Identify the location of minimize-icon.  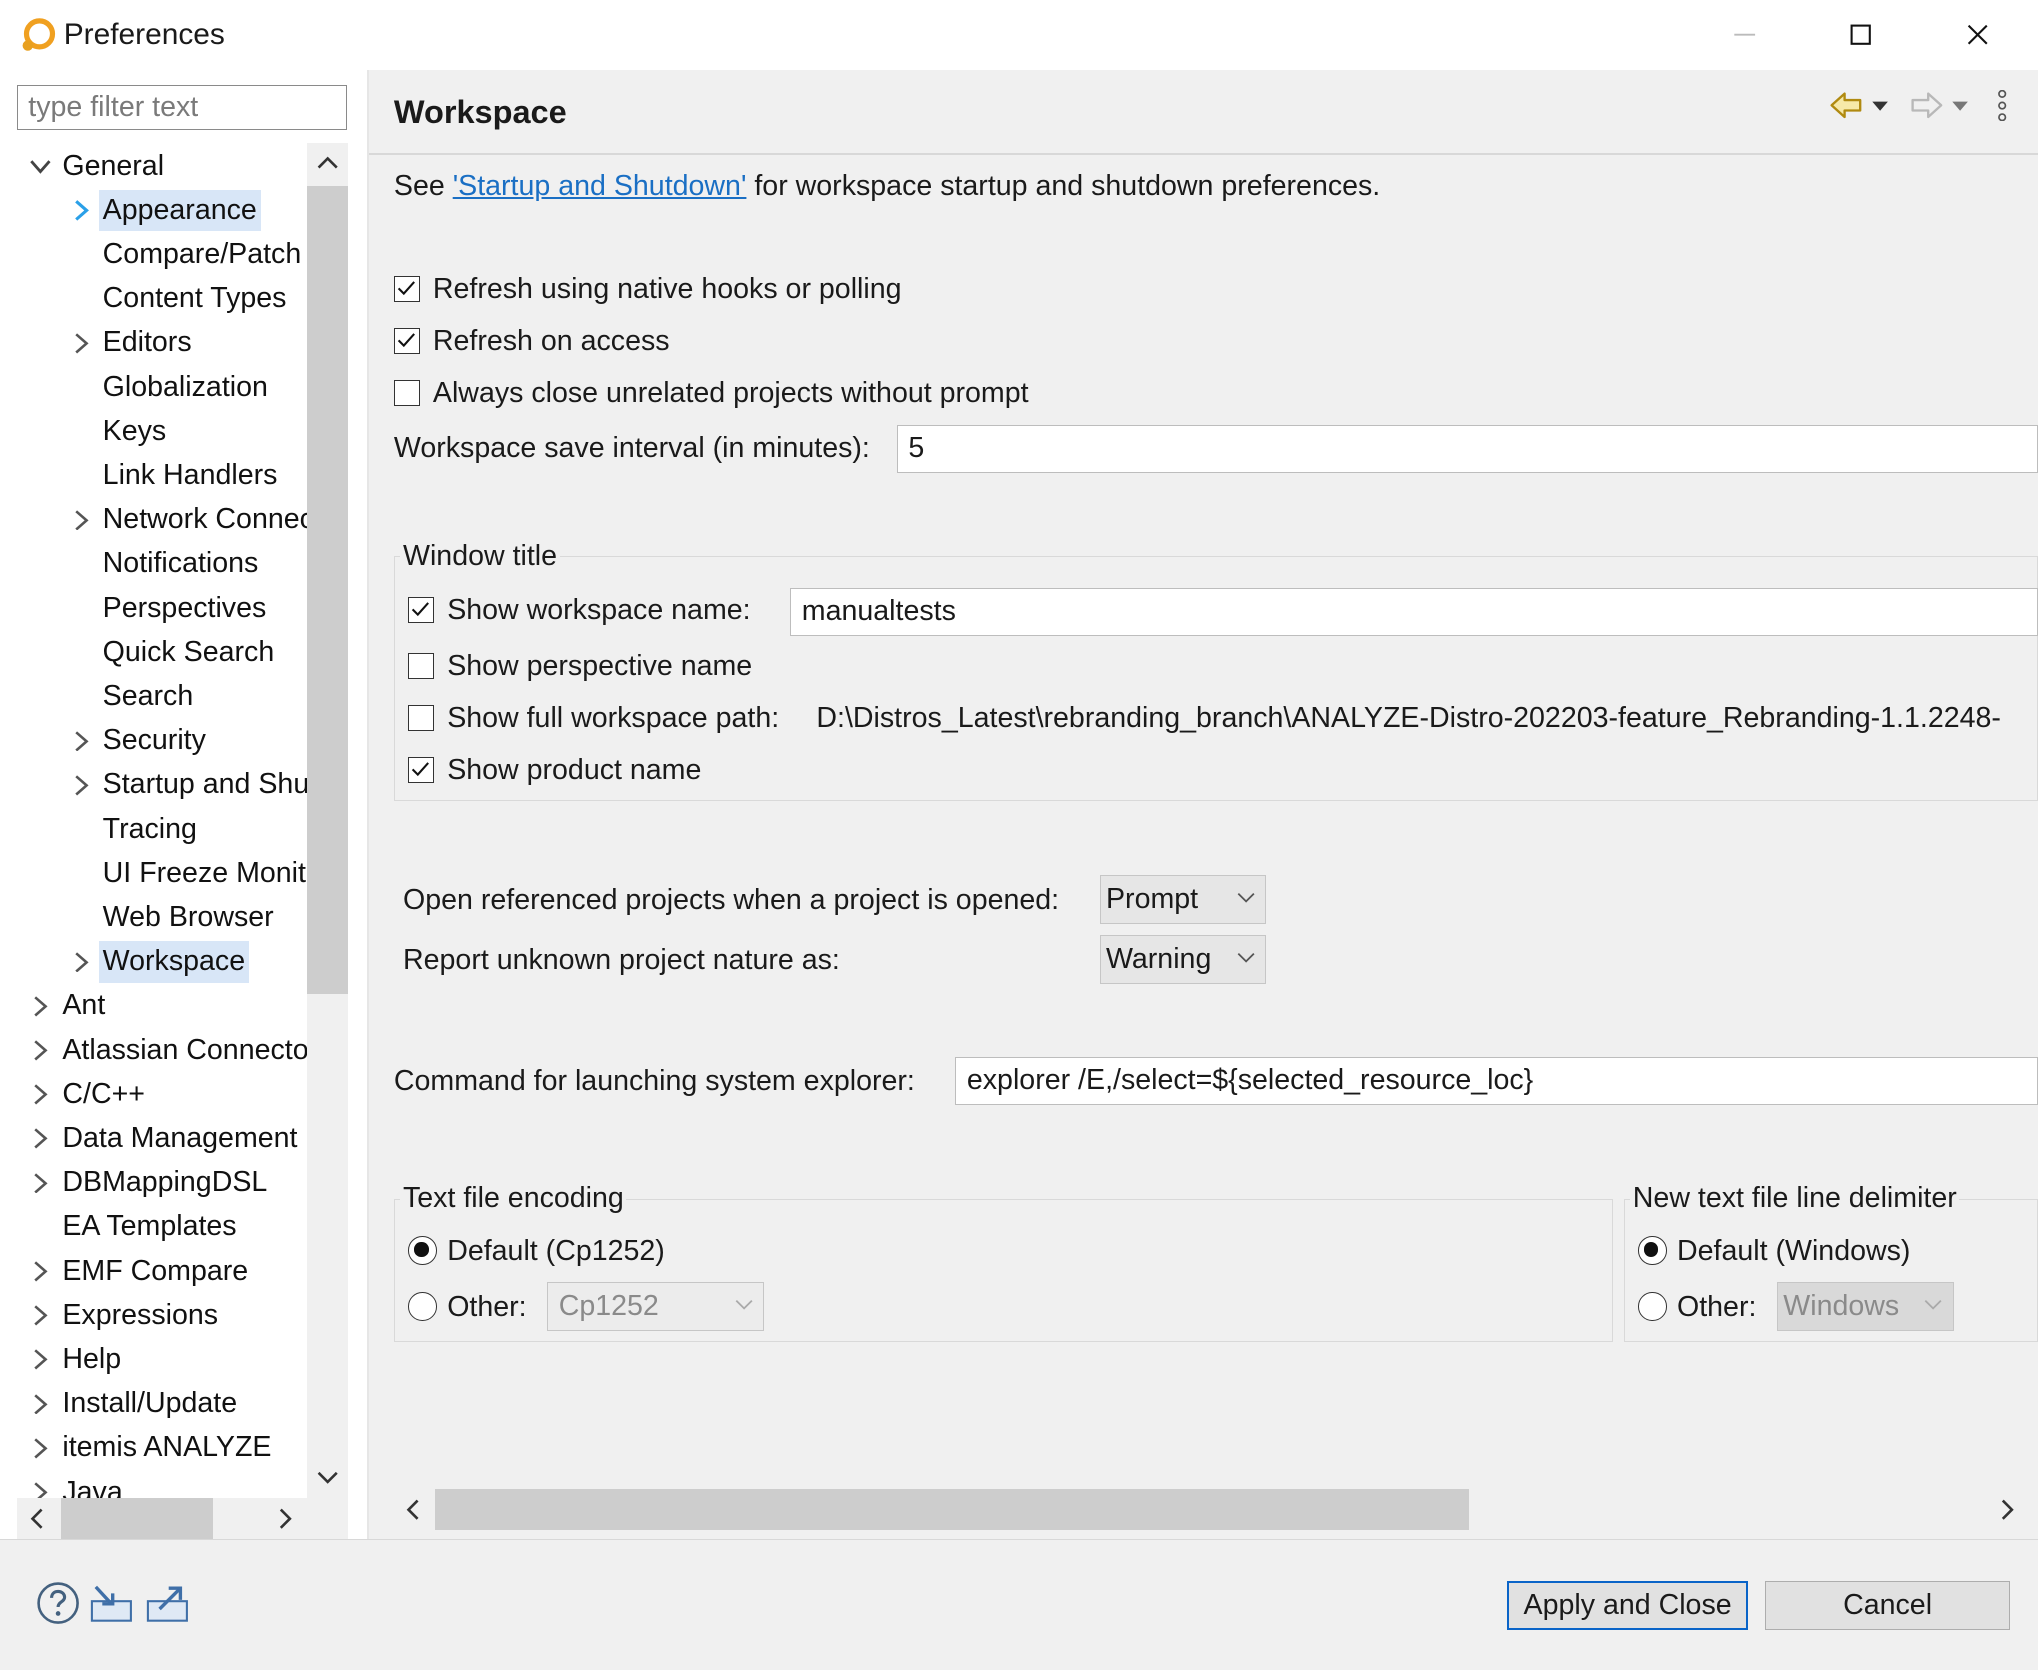
(1744, 35).